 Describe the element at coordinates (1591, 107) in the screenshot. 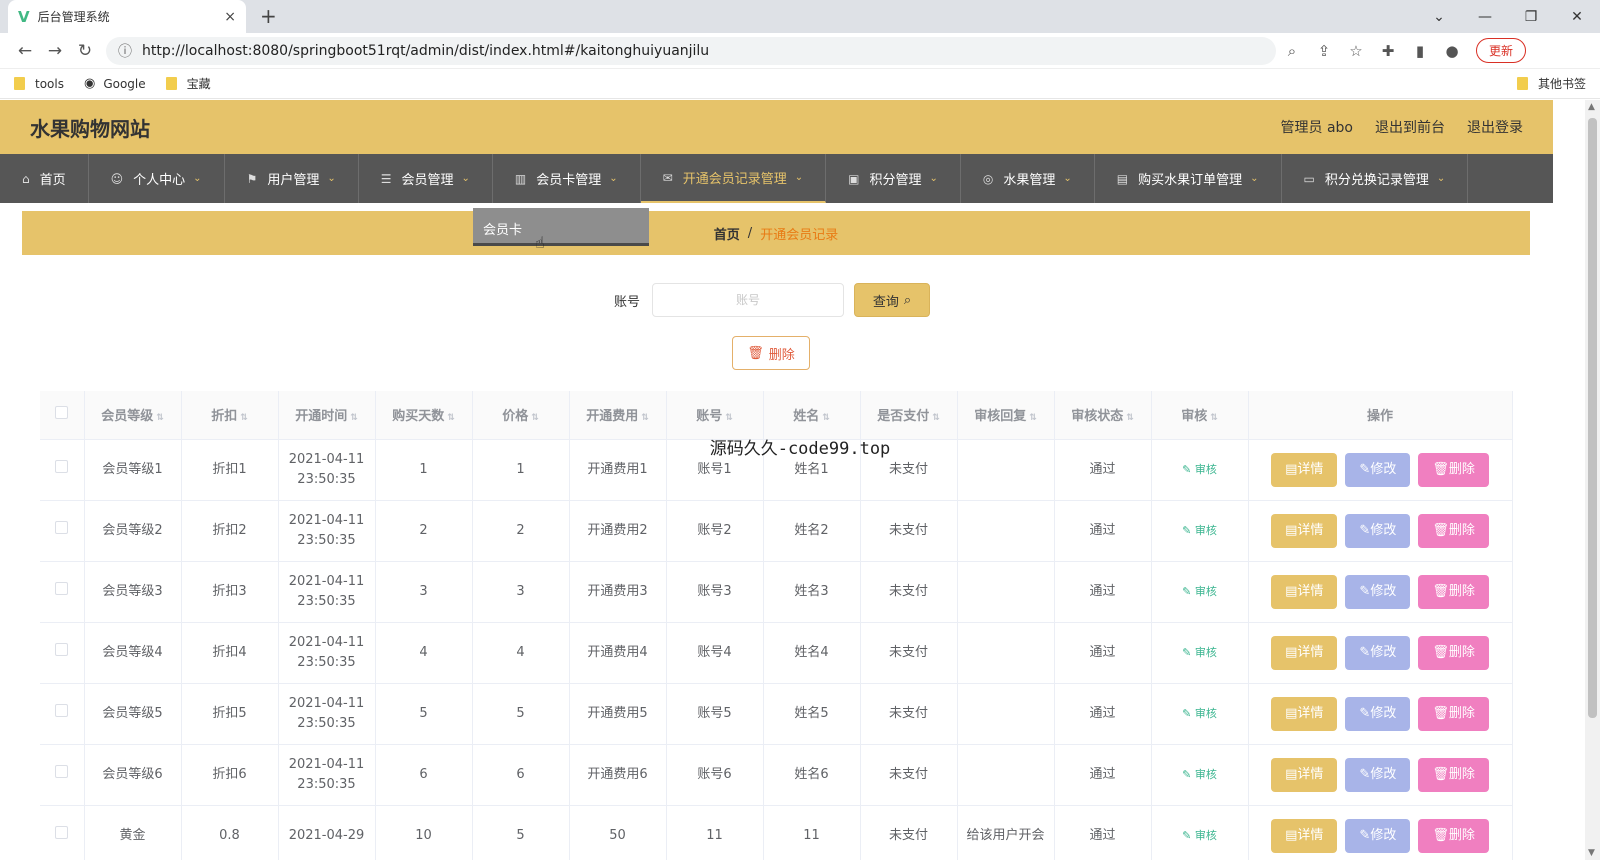

I see `scroll-up-icon: ▲` at that location.